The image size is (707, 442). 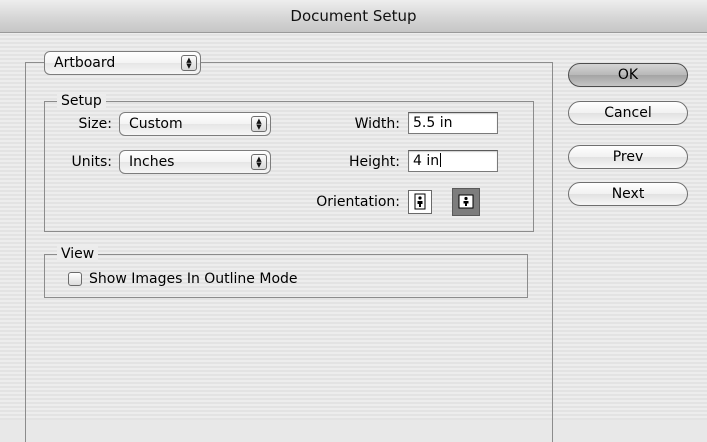 I want to click on view-legend: View, so click(x=78, y=254).